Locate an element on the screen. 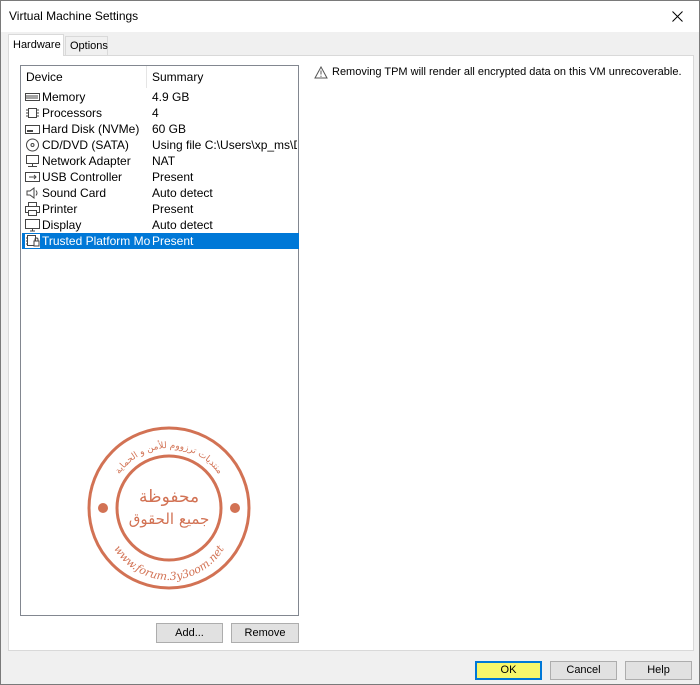  usb-icon is located at coordinates (32, 177).